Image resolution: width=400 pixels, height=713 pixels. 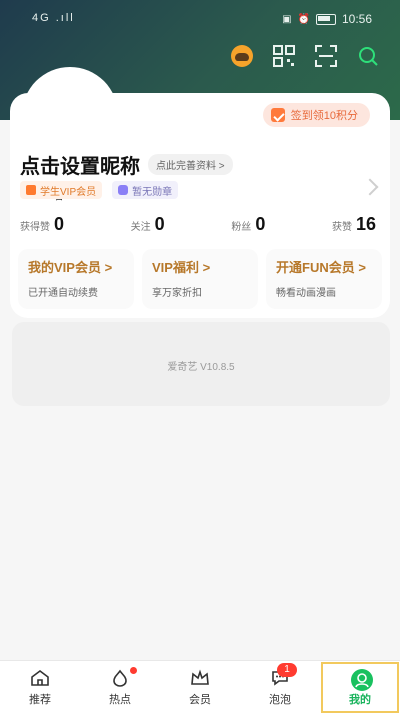 What do you see at coordinates (63, 293) in the screenshot?
I see `vip-card-subtitle: 已开通自动续费` at bounding box center [63, 293].